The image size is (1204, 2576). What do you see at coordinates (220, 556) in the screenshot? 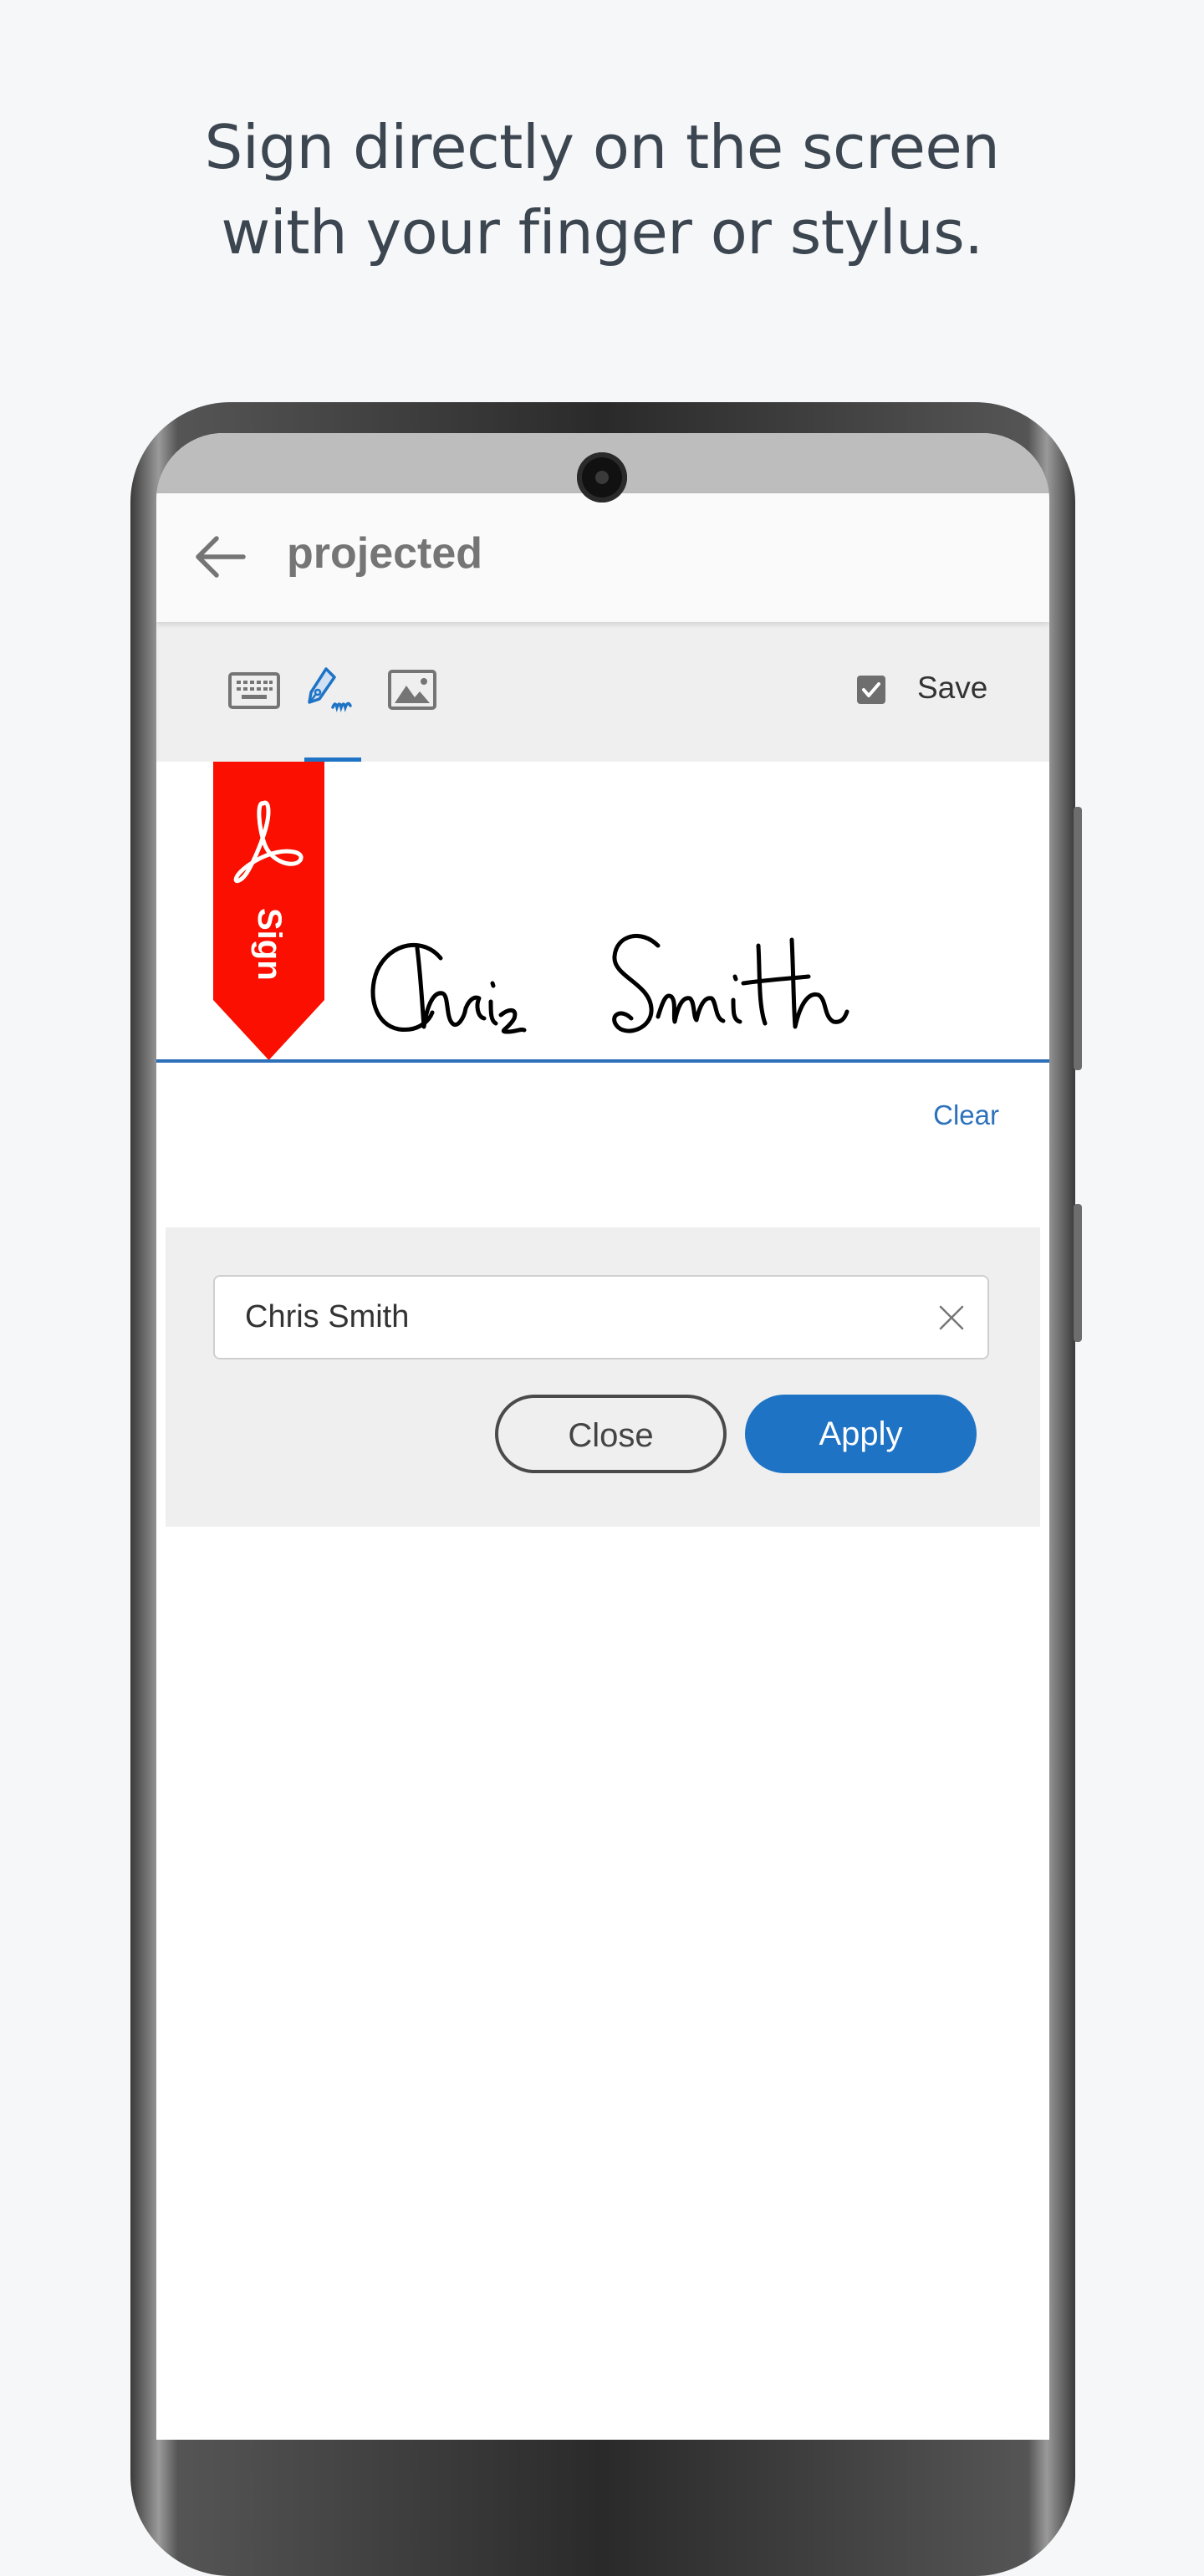
I see `arrow-left-icon` at bounding box center [220, 556].